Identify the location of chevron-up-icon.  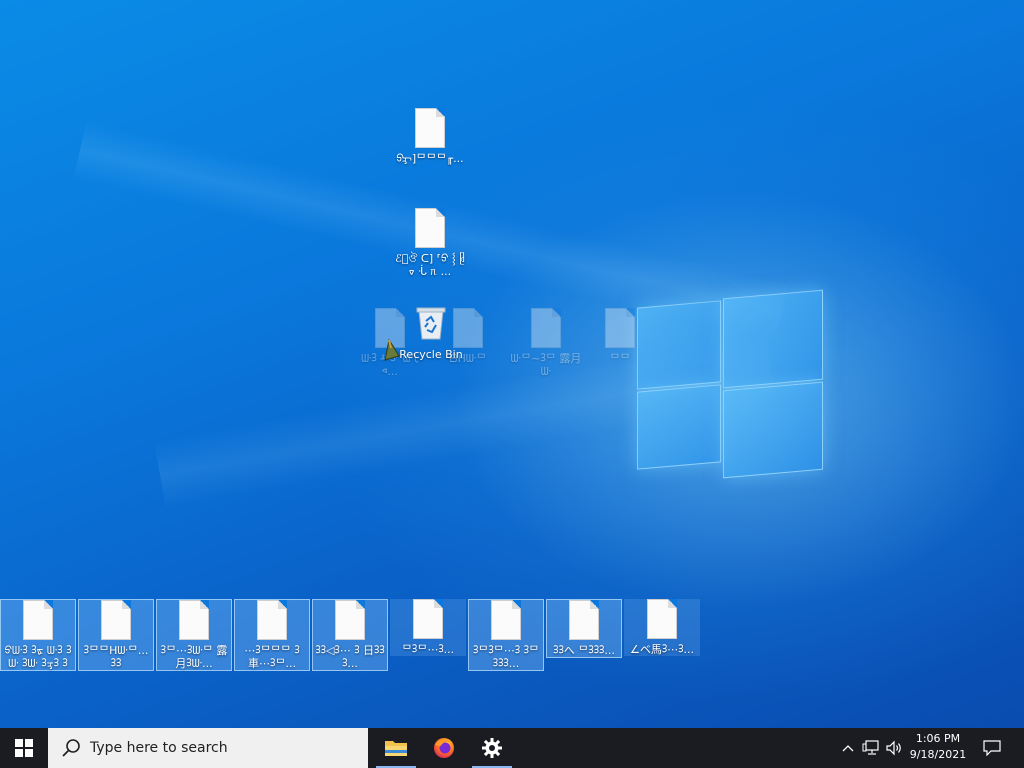
(848, 748).